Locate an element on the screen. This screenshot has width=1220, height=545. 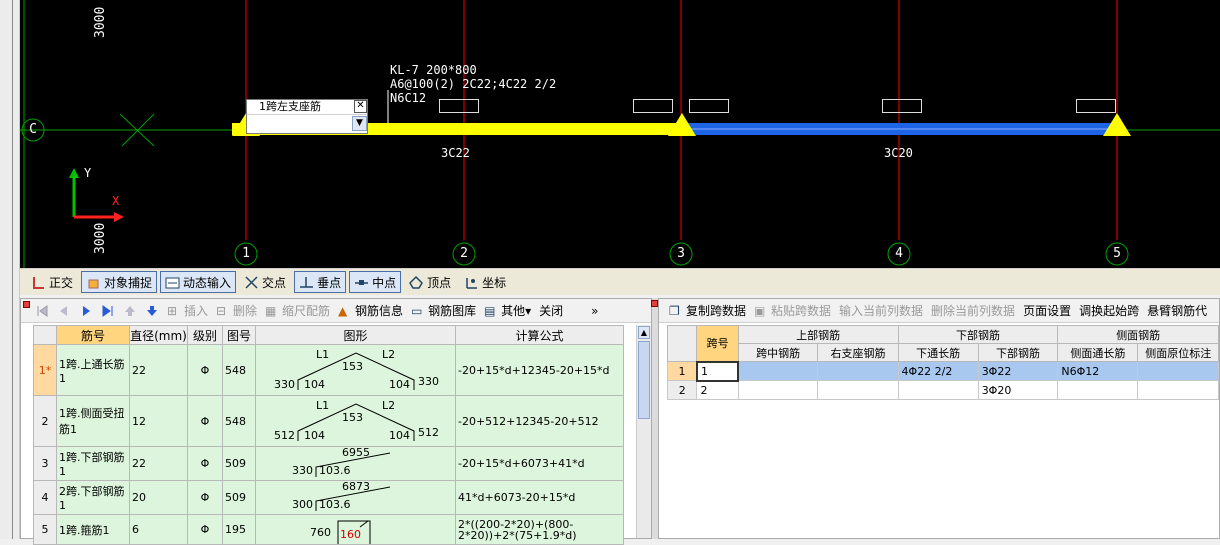
corner-header is located at coordinates (682, 343).